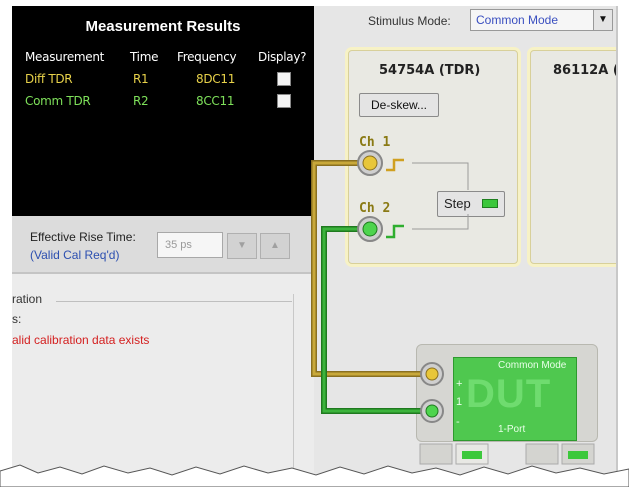 The image size is (629, 487). Describe the element at coordinates (440, 222) in the screenshot. I see `step-wire-bottom` at that location.